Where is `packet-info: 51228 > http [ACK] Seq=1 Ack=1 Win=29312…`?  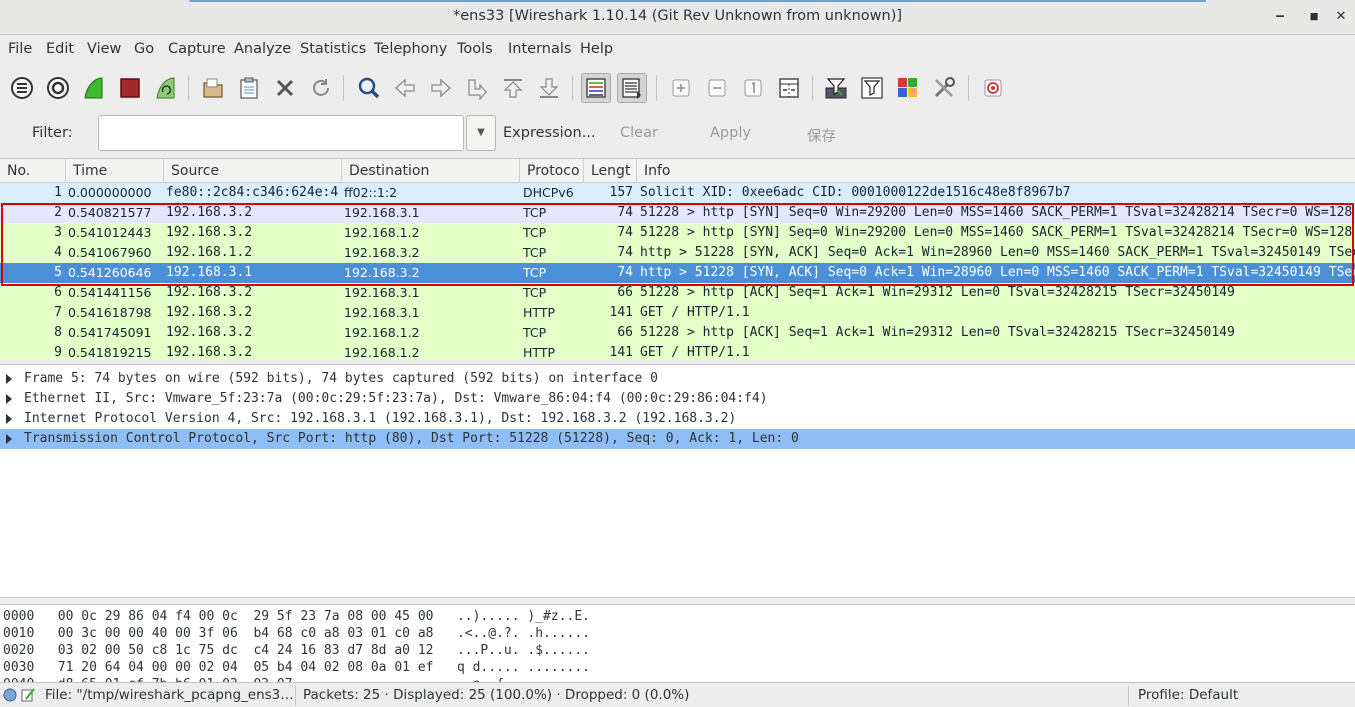 packet-info: 51228 > http [ACK] Seq=1 Ack=1 Win=29312… is located at coordinates (937, 332).